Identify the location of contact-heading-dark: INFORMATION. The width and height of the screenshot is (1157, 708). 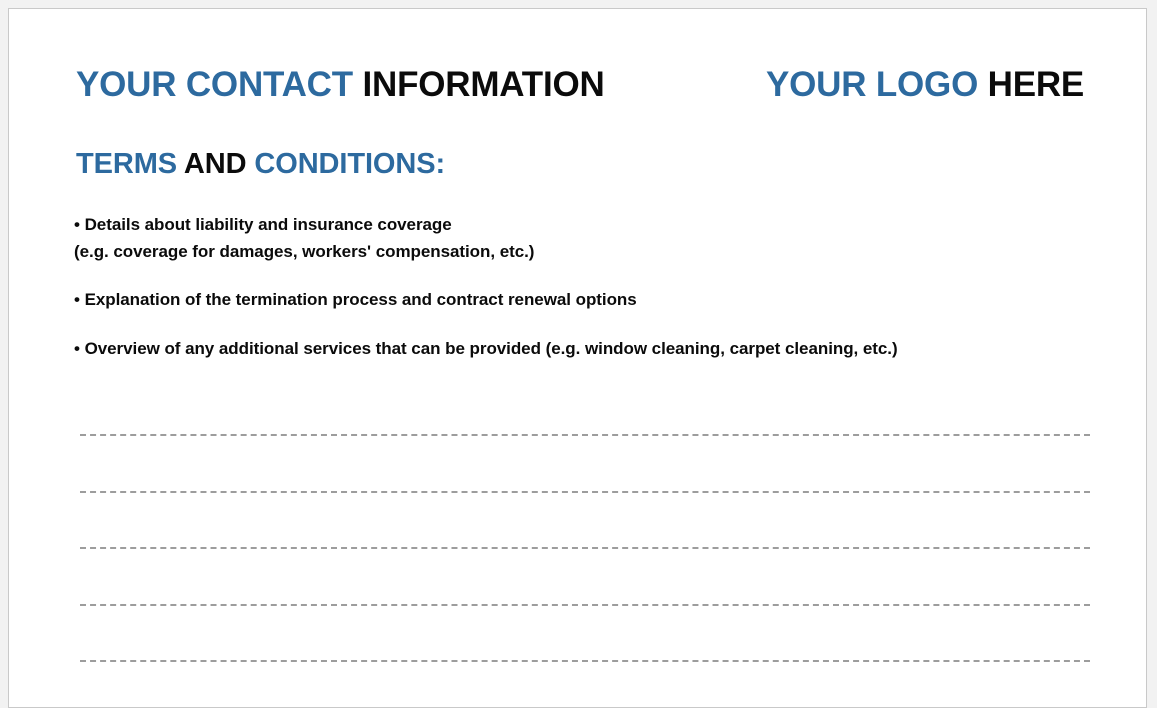
(483, 84).